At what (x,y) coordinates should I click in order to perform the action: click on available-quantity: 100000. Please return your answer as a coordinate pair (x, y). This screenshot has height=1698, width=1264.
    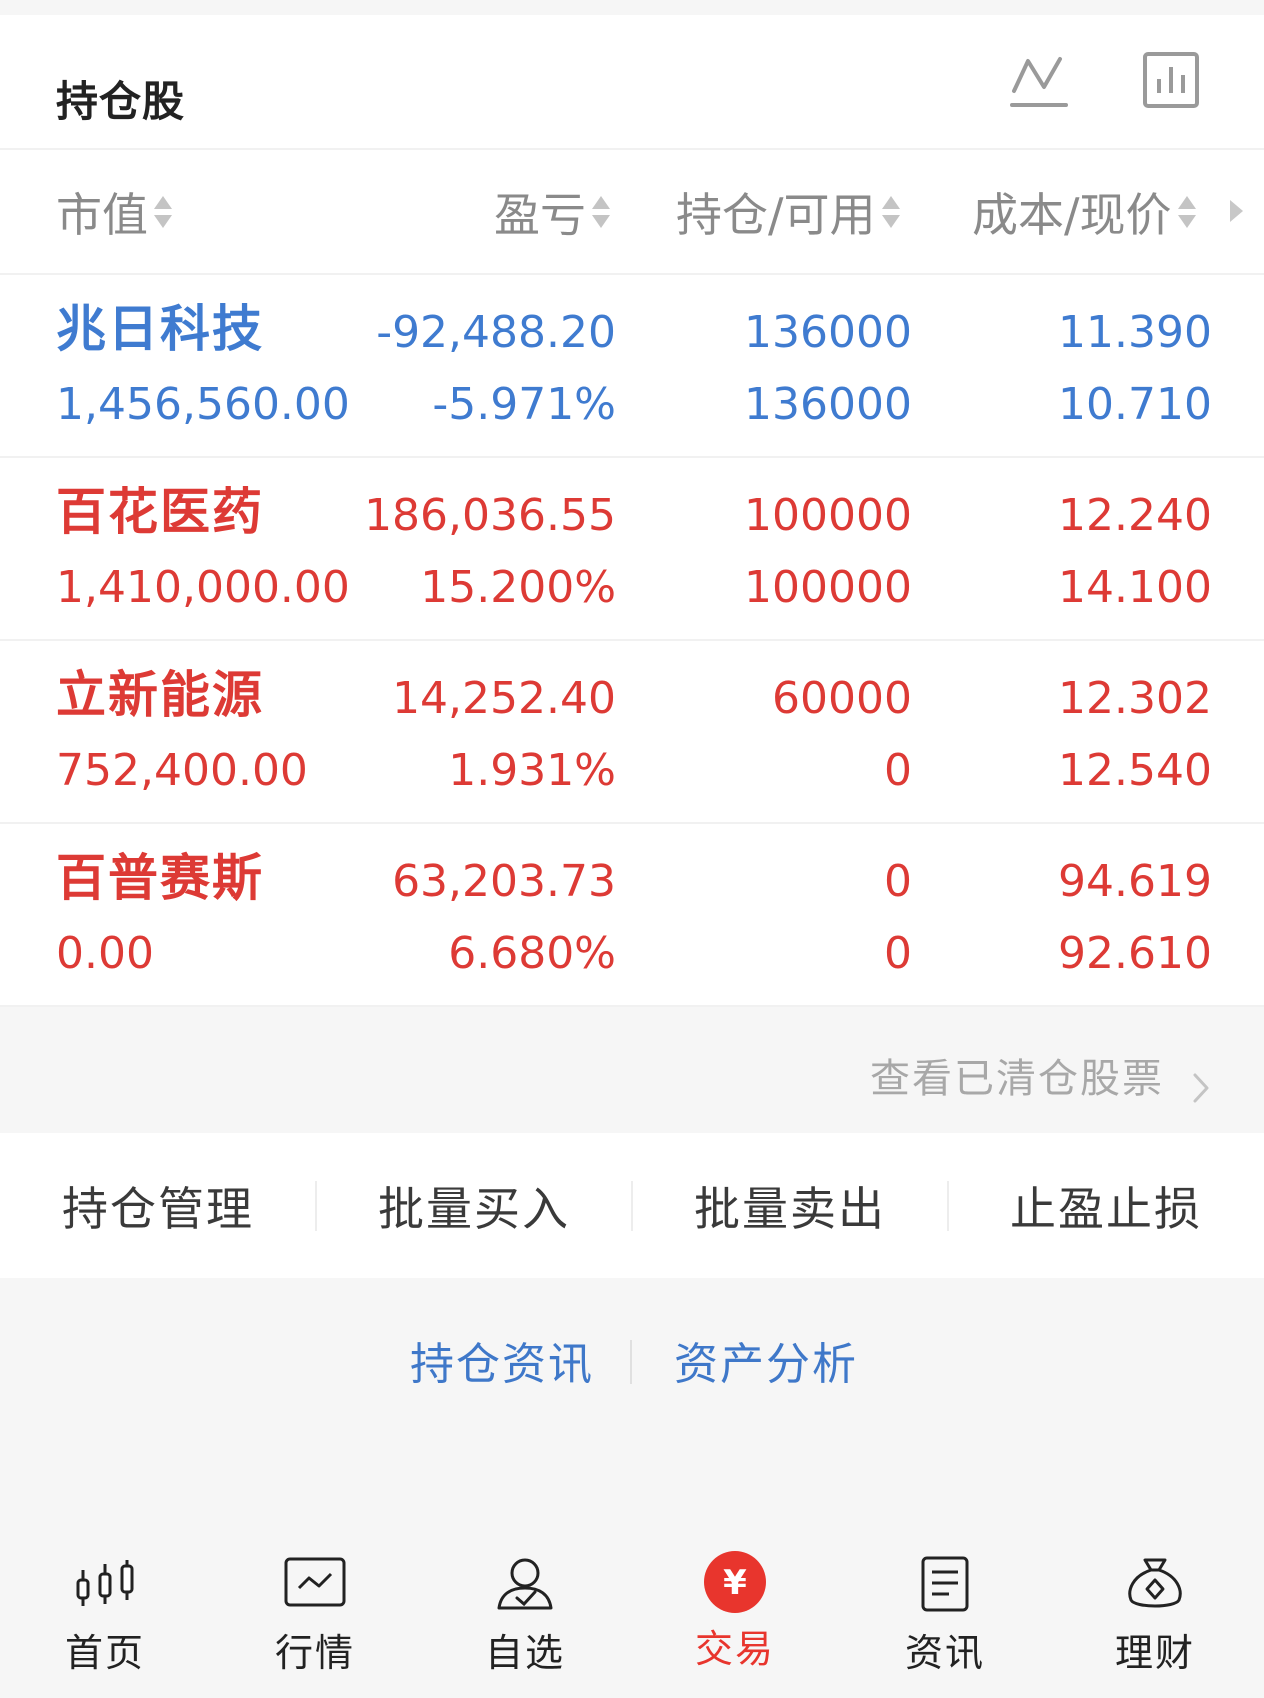
    Looking at the image, I should click on (828, 587).